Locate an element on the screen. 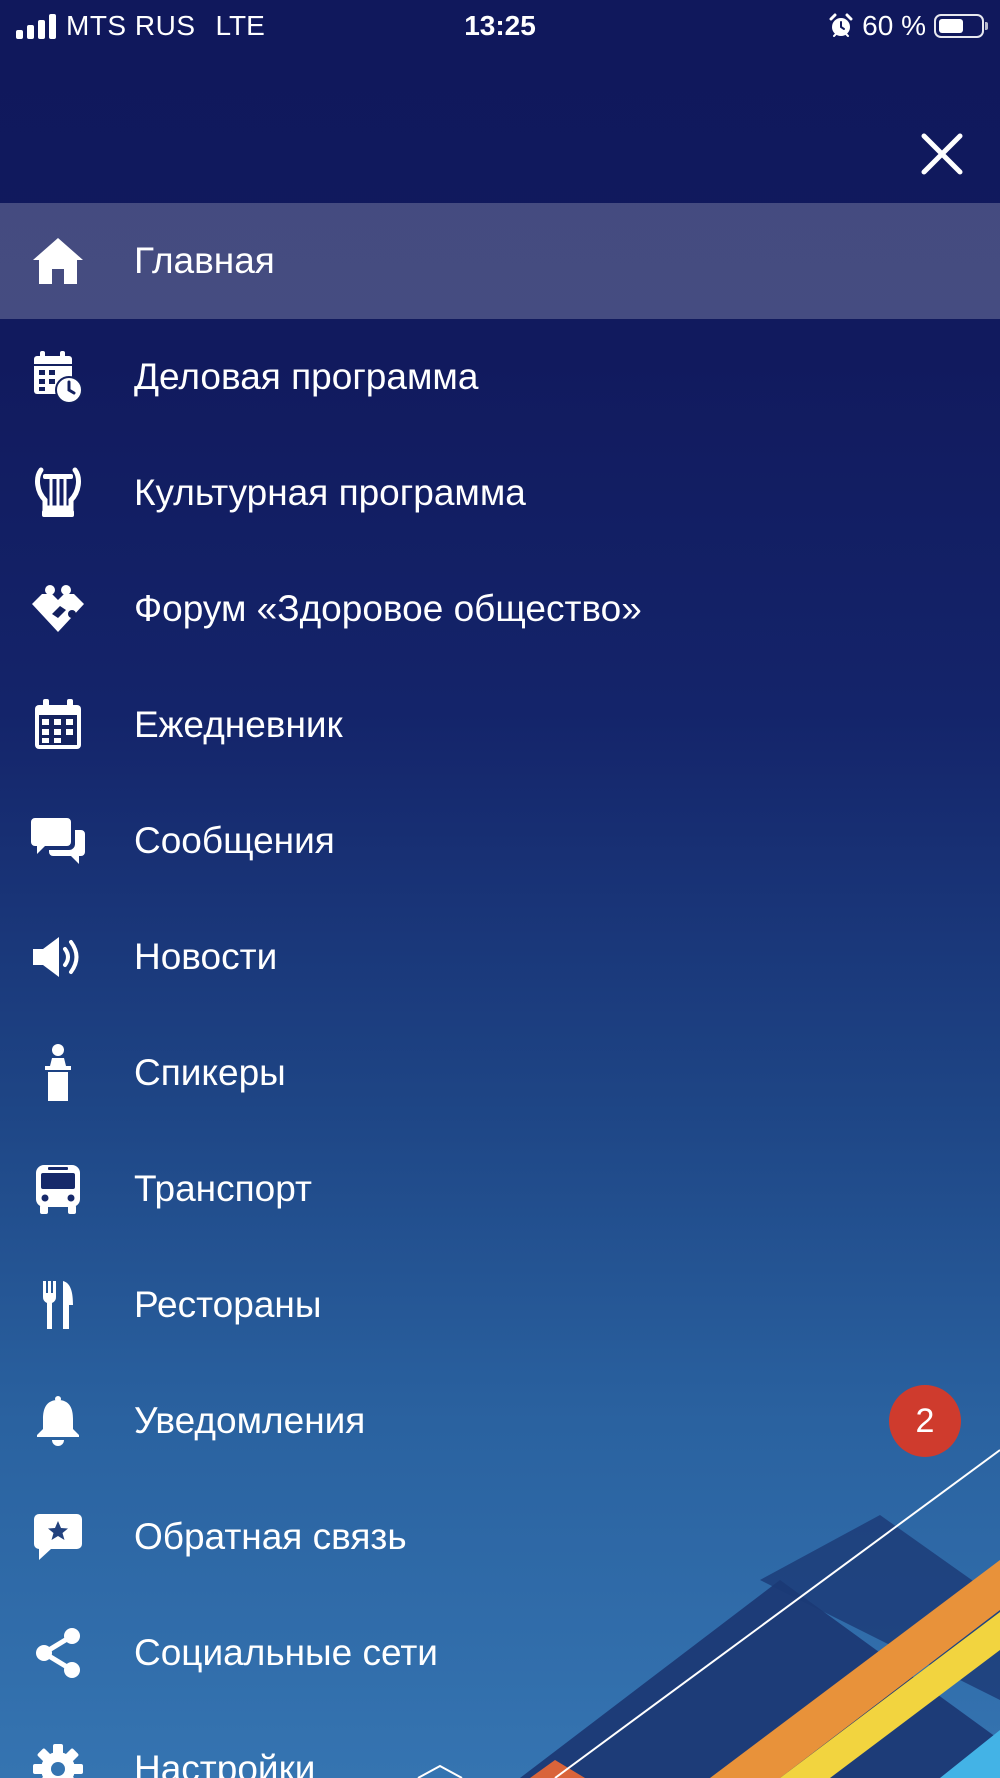  menu-item-label: Сообщения is located at coordinates (234, 840).